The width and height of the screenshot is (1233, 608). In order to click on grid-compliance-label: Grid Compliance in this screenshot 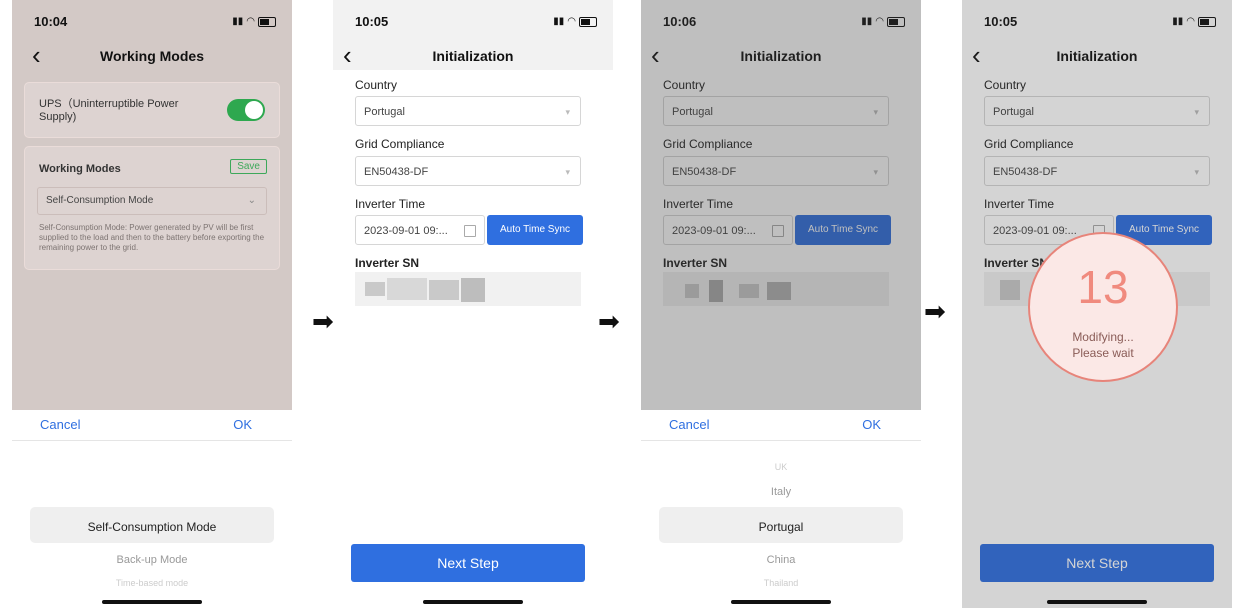, I will do `click(400, 144)`.